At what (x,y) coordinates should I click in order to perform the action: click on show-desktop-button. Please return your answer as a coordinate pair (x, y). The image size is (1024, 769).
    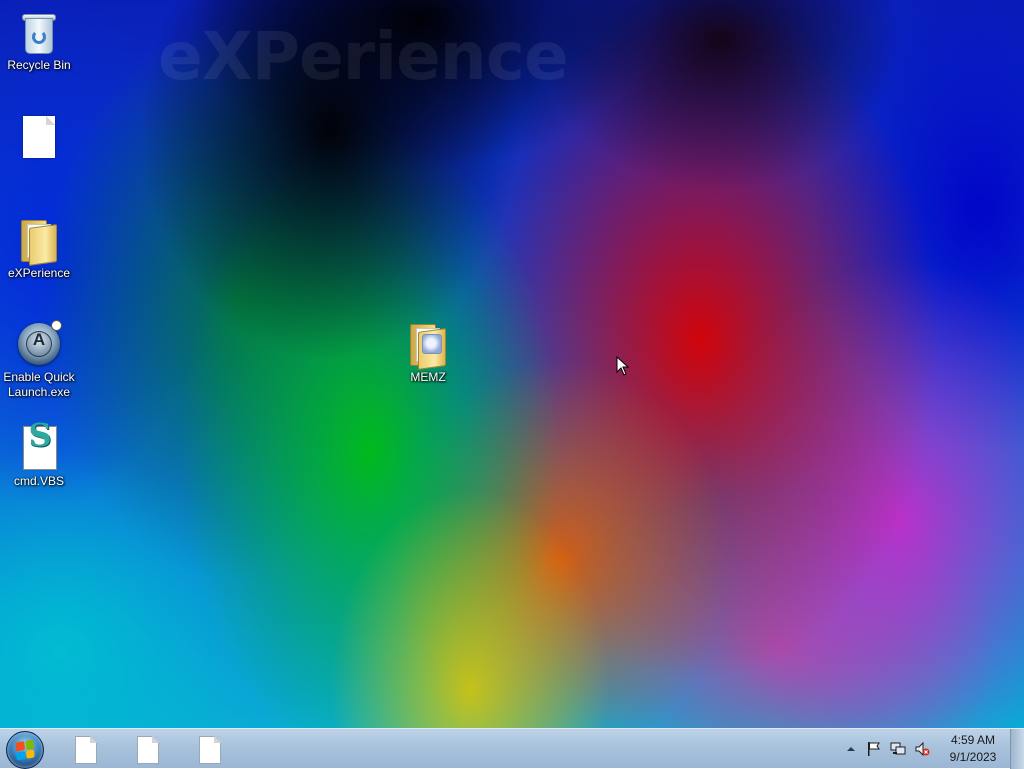
    Looking at the image, I should click on (1017, 749).